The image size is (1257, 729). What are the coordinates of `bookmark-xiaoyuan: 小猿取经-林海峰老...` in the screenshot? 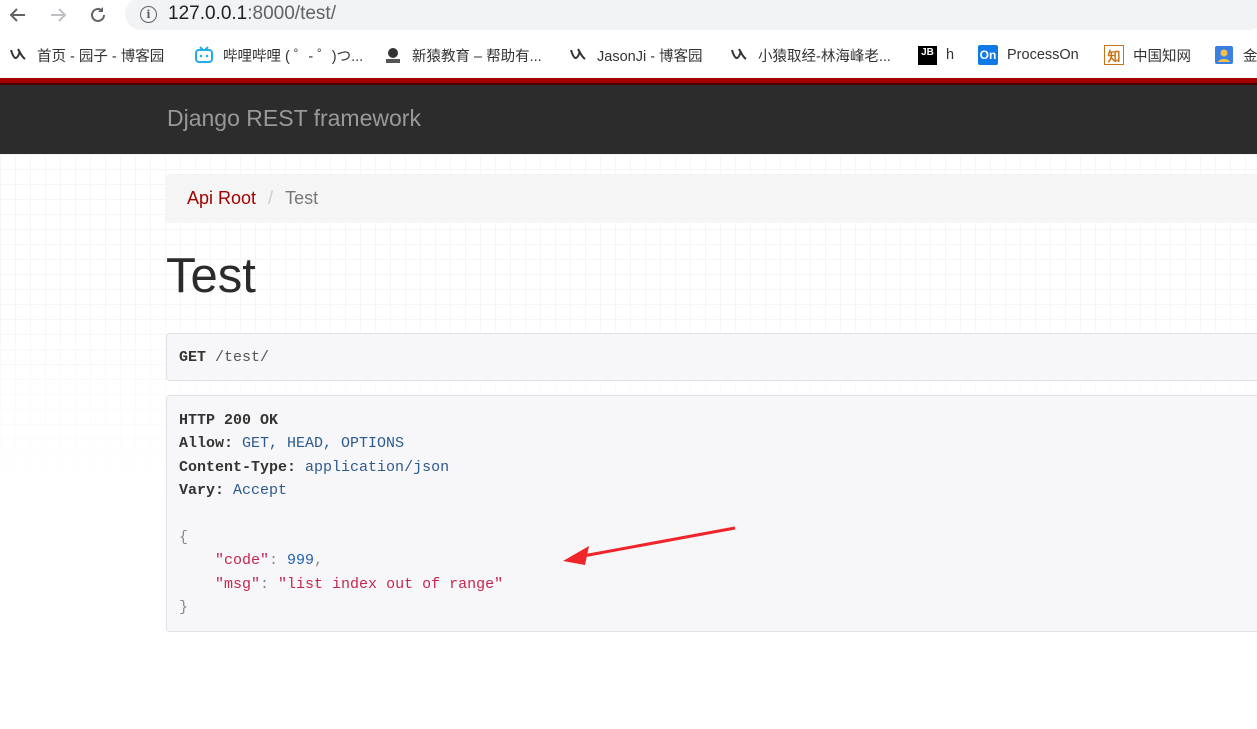 It's located at (810, 55).